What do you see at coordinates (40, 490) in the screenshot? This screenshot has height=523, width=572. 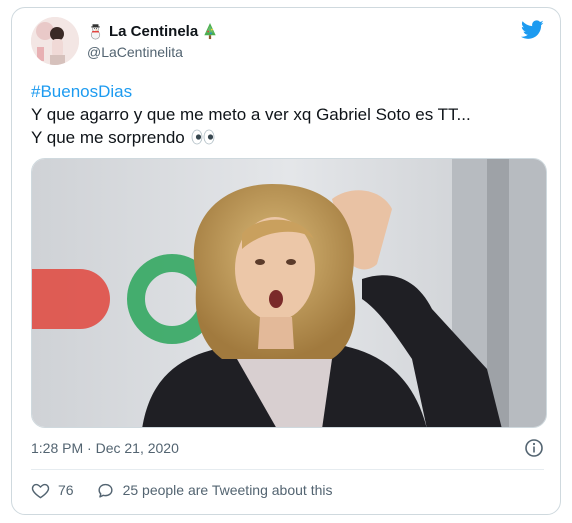 I see `heart-icon` at bounding box center [40, 490].